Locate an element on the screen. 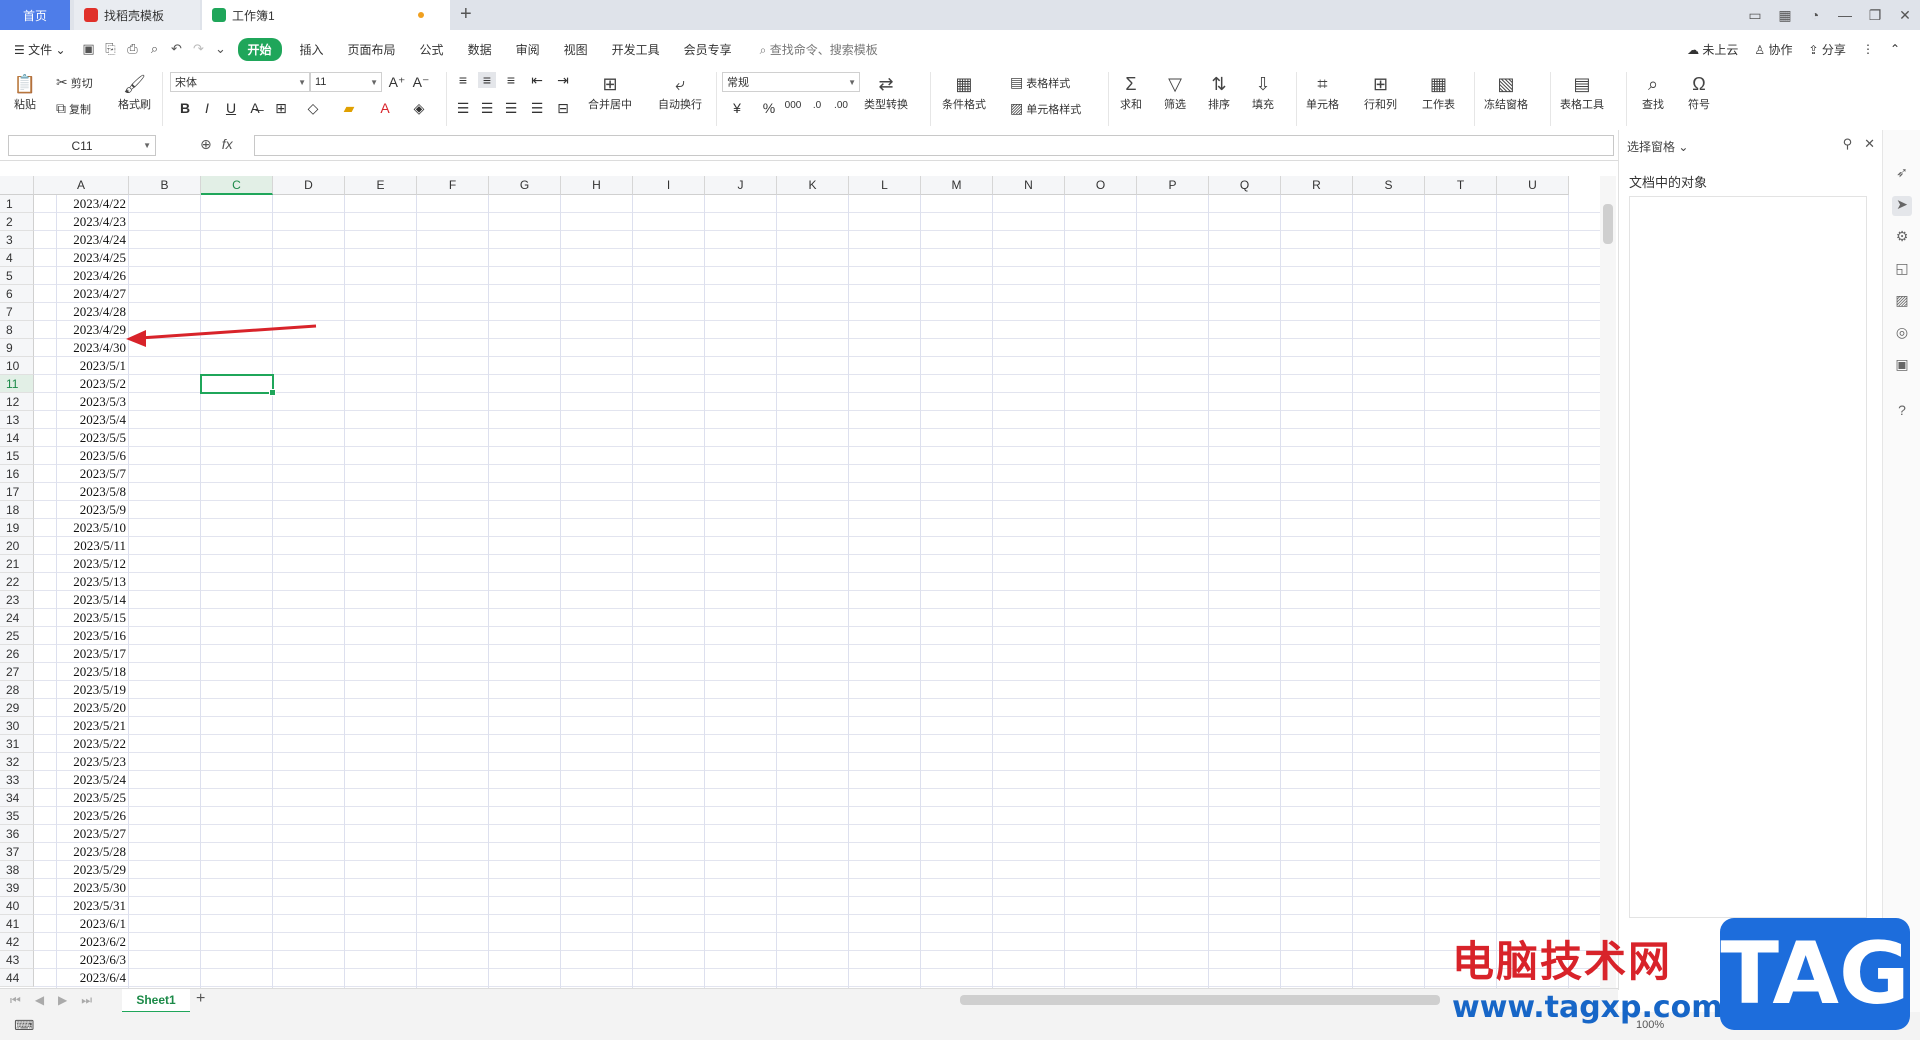  share-button: ⇪ 分享 is located at coordinates (1827, 49).